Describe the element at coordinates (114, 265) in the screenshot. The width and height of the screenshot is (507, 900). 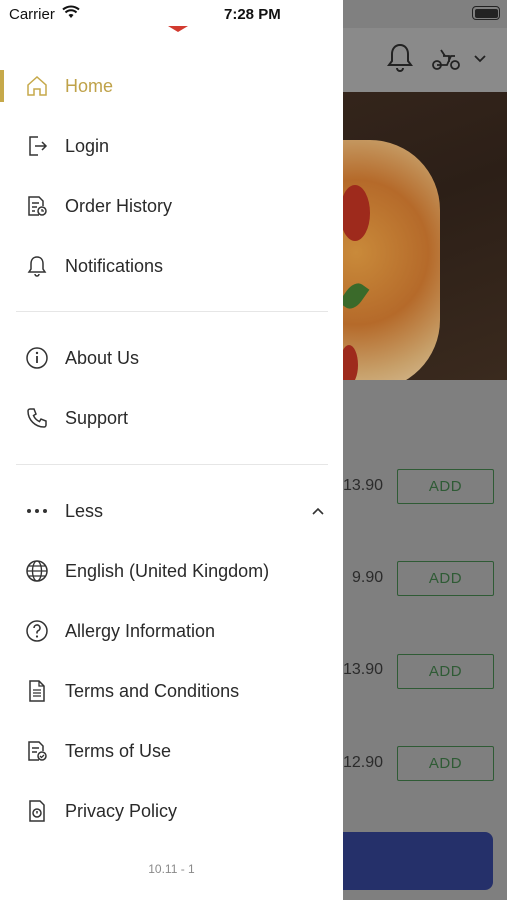
I see `menu-item-label: Notifications` at that location.